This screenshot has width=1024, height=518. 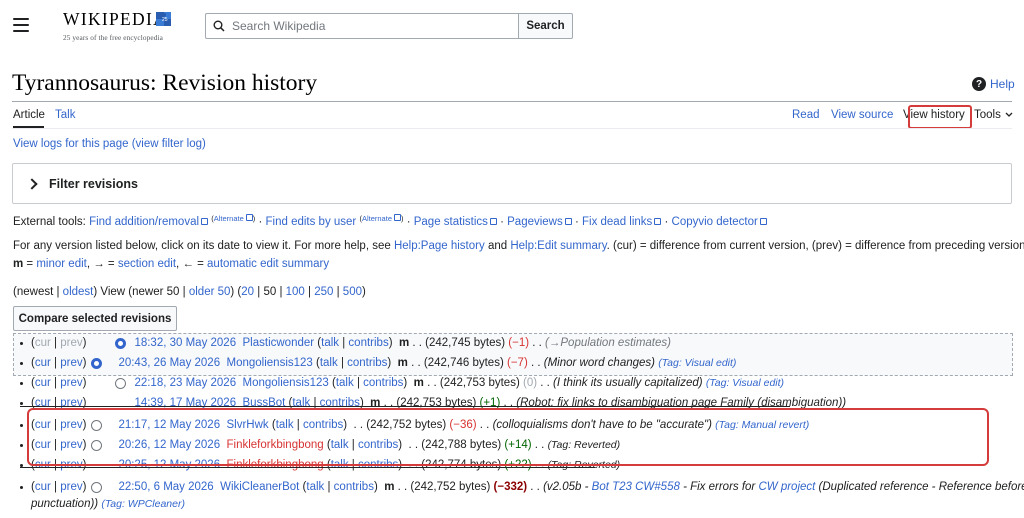 What do you see at coordinates (35, 292) in the screenshot?
I see `newest-label: newest` at bounding box center [35, 292].